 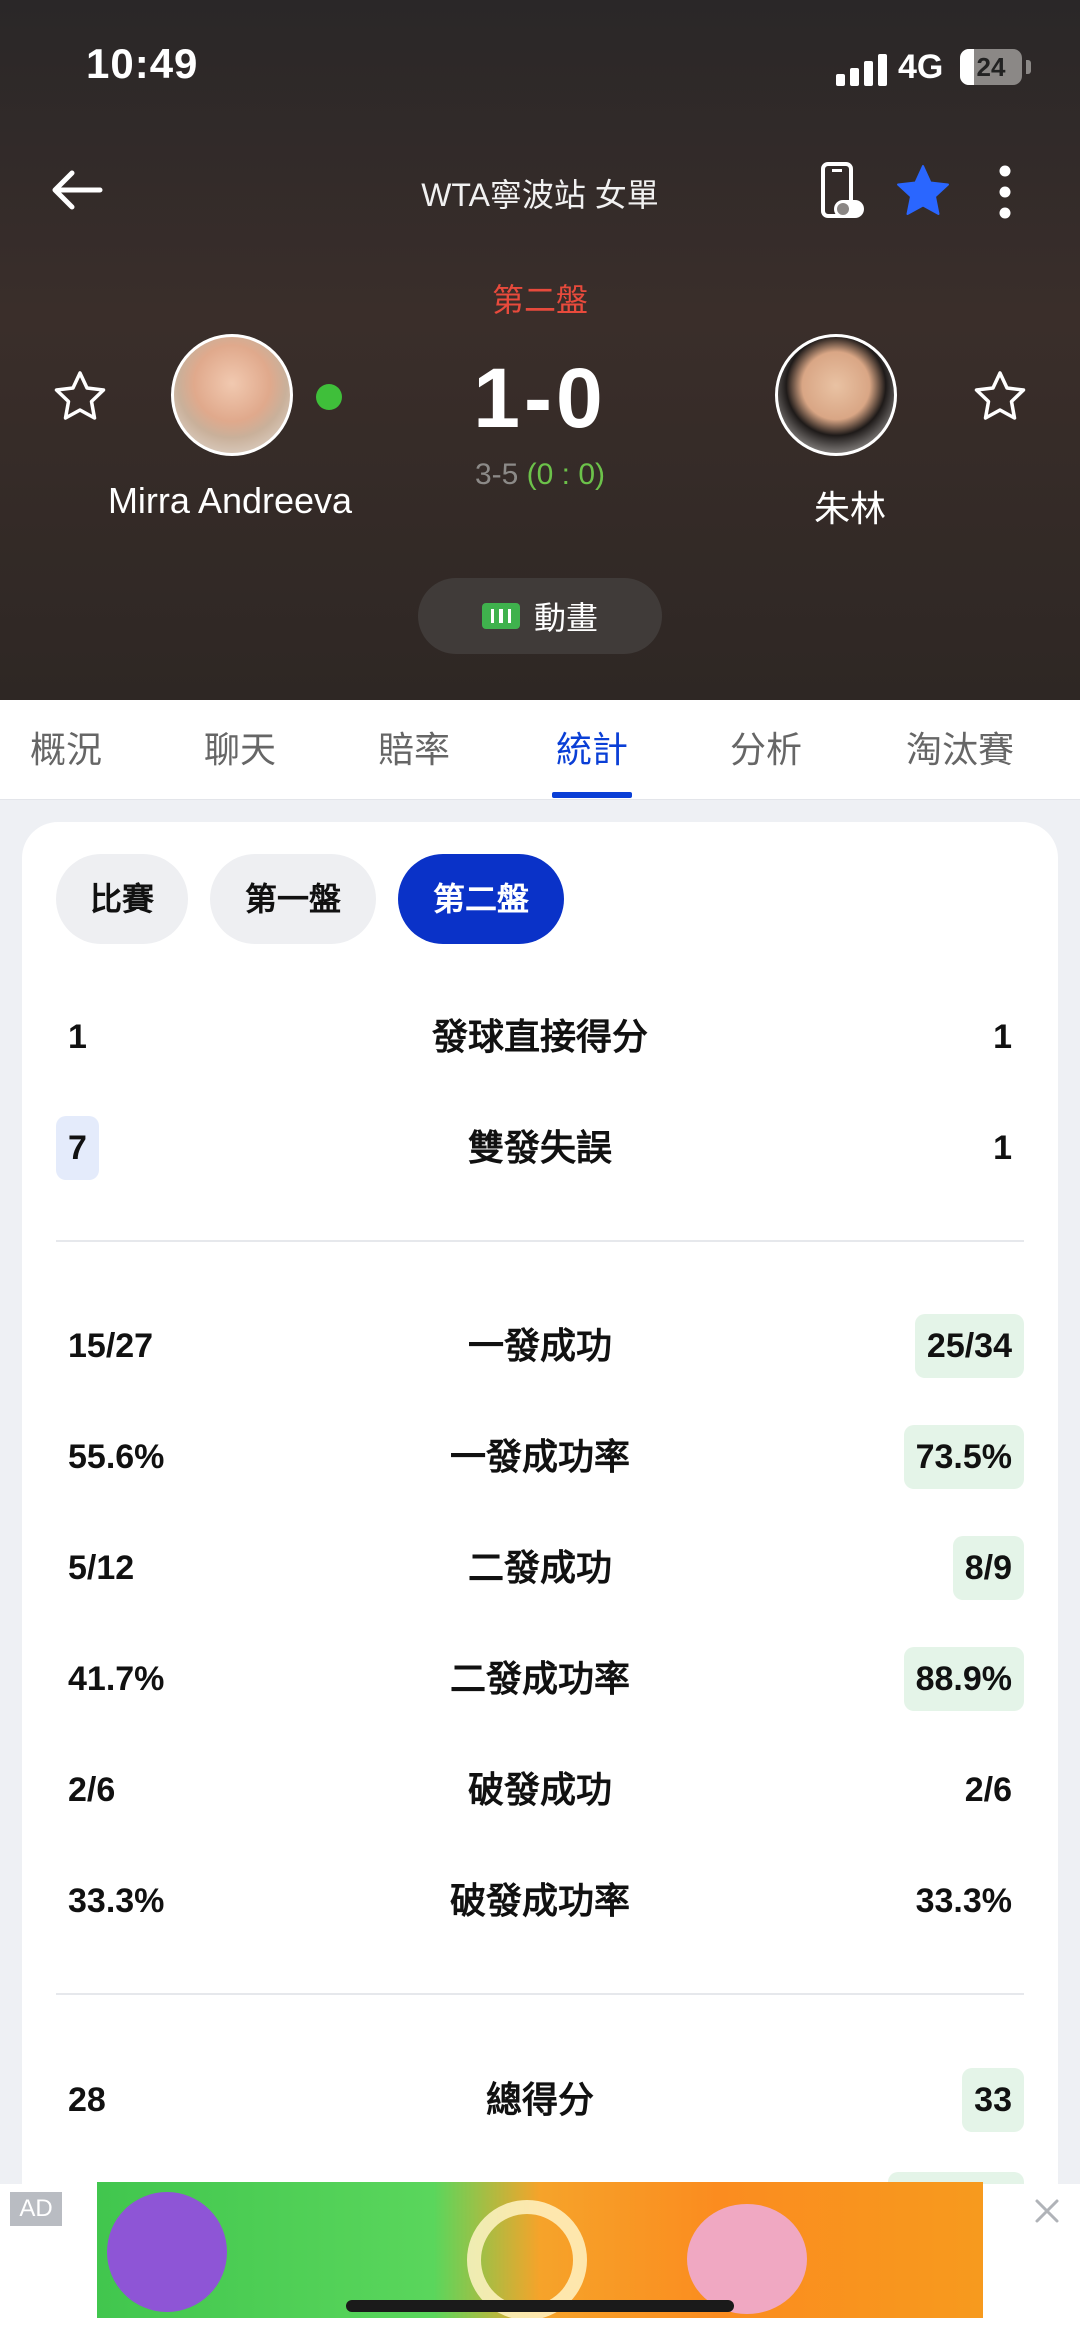 I want to click on stat-row-break-points: 2/6 破發成功 2/6, so click(x=540, y=1786).